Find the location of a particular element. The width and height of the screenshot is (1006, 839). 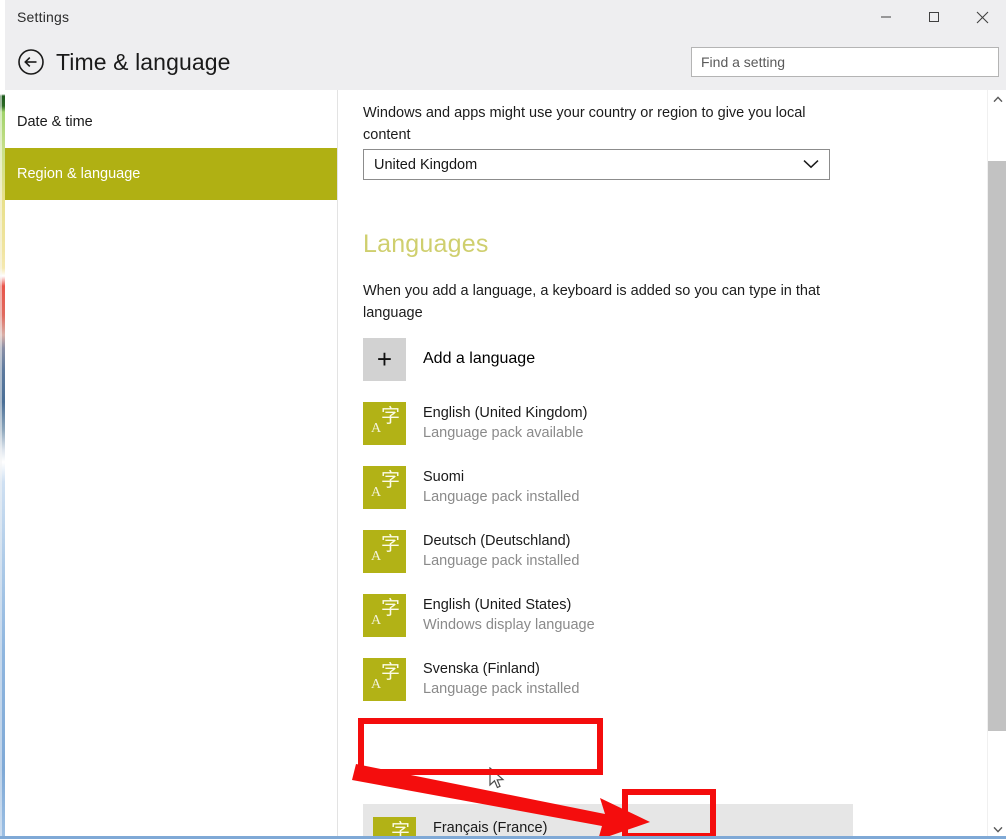

title-bar: Settings is located at coordinates (505, 17).